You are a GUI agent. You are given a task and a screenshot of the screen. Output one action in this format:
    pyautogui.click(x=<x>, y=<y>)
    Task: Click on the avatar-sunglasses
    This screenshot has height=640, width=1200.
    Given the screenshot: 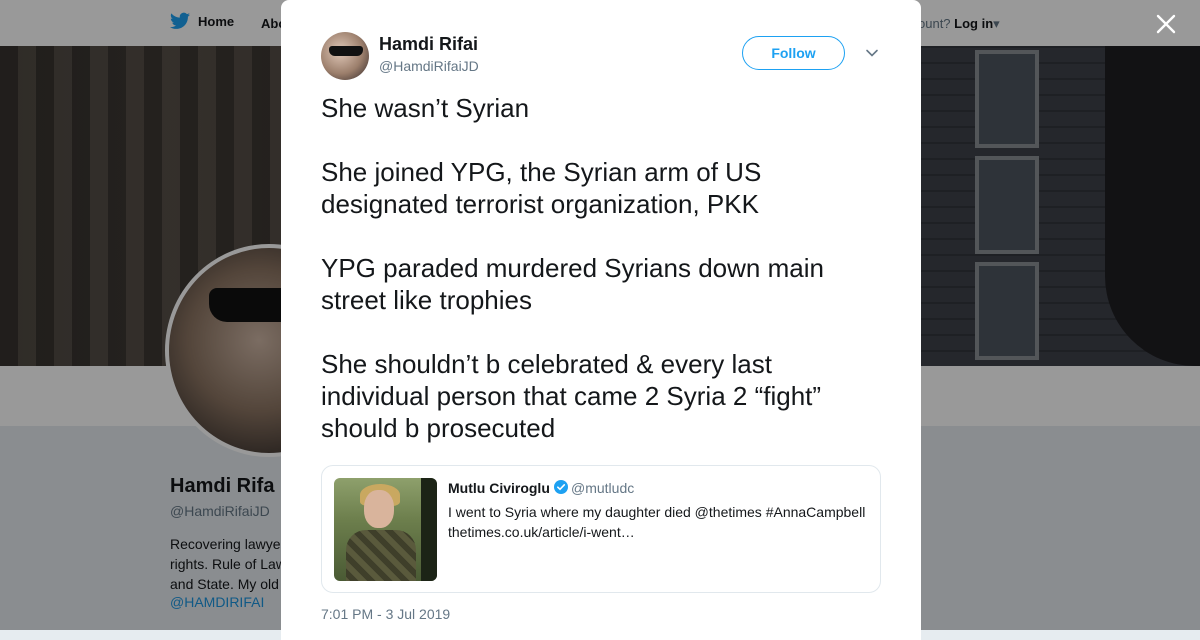 What is the action you would take?
    pyautogui.click(x=346, y=51)
    